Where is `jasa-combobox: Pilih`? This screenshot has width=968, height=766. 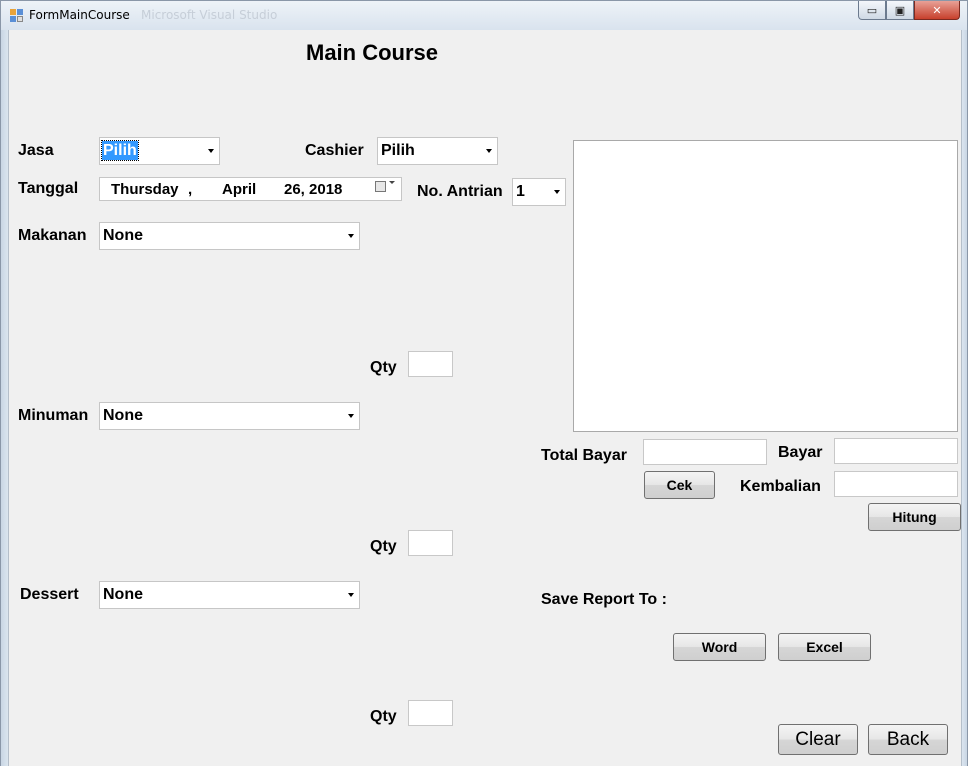
jasa-combobox: Pilih is located at coordinates (159, 151).